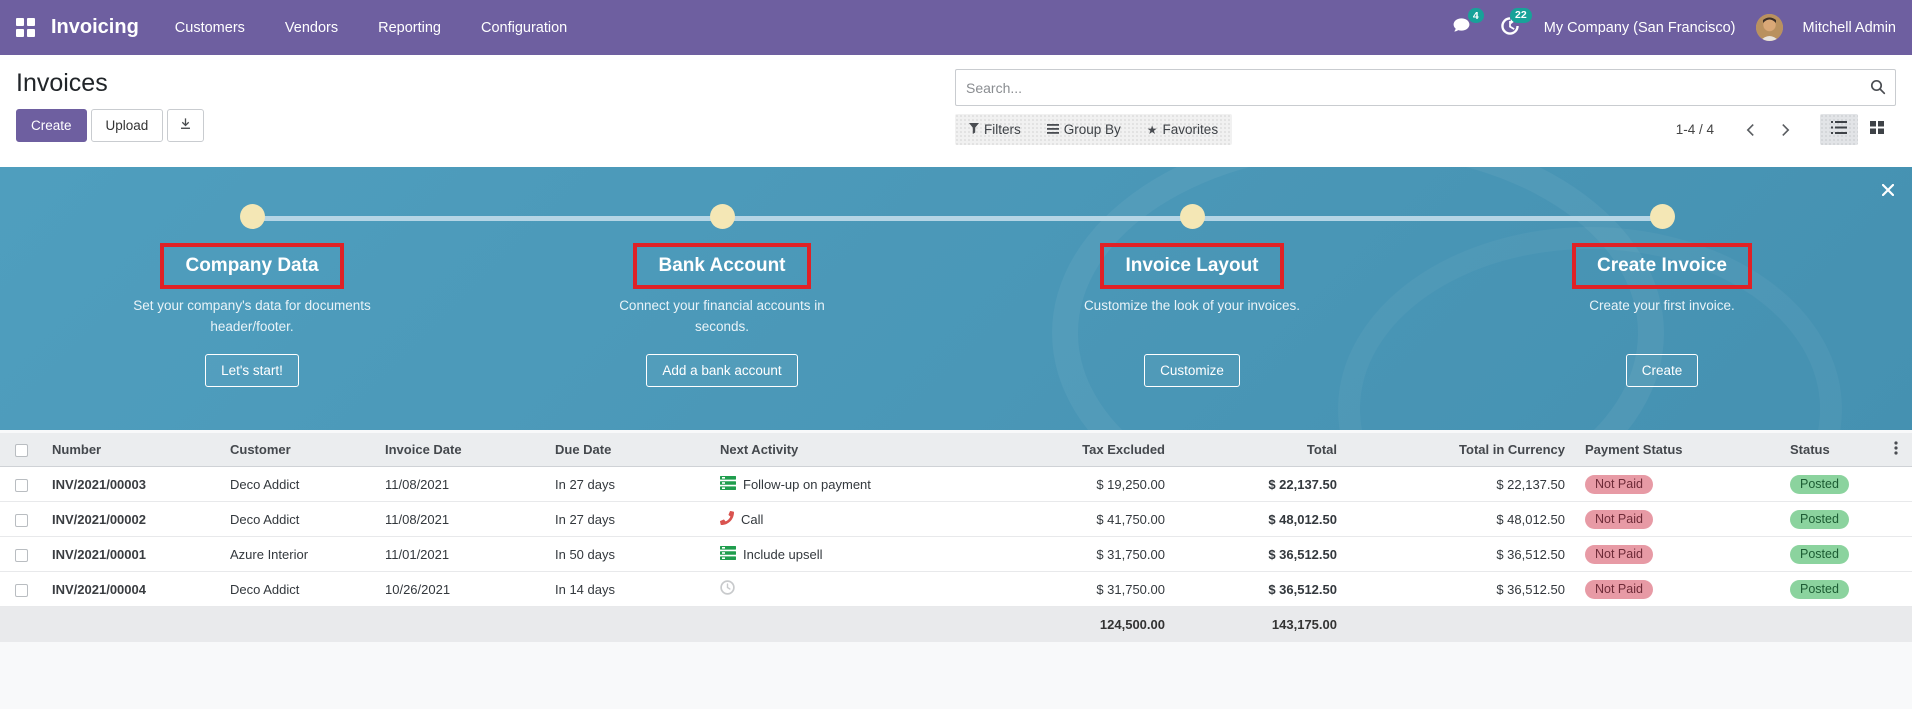  Describe the element at coordinates (131, 589) in the screenshot. I see `cell-number: INV/2021/00004` at that location.